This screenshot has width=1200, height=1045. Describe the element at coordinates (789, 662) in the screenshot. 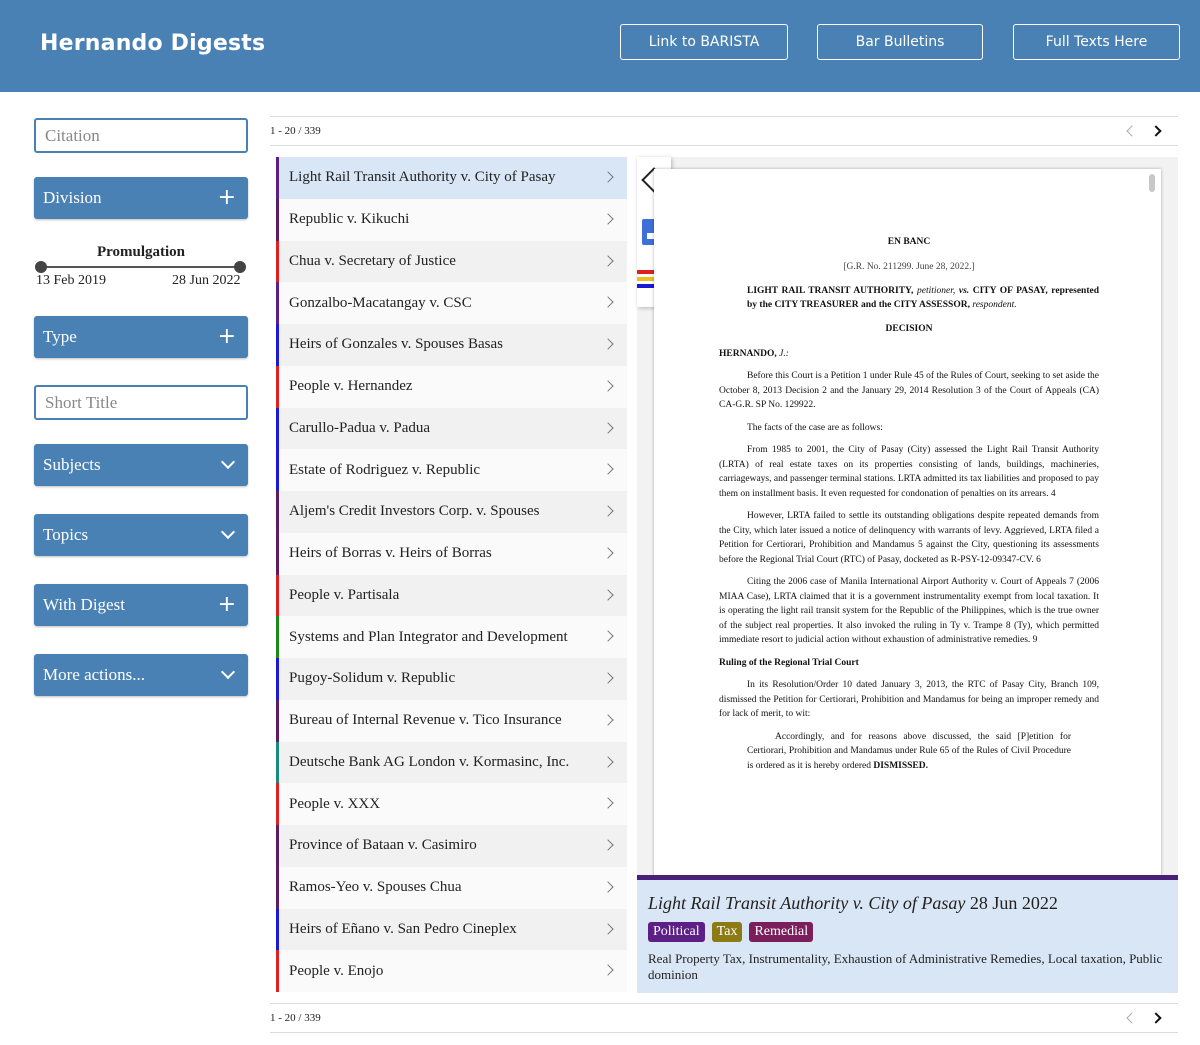

I see `doc-subheading: Ruling of the Regional Trial Court` at that location.